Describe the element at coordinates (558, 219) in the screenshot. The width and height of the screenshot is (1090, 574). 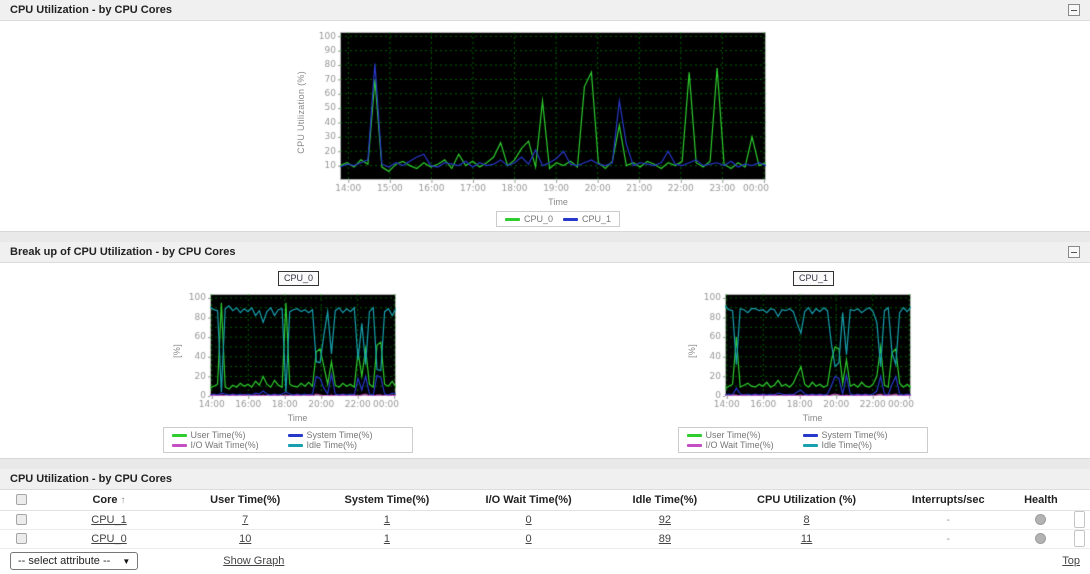
I see `chart-legend: CPU_0 CPU_1` at that location.